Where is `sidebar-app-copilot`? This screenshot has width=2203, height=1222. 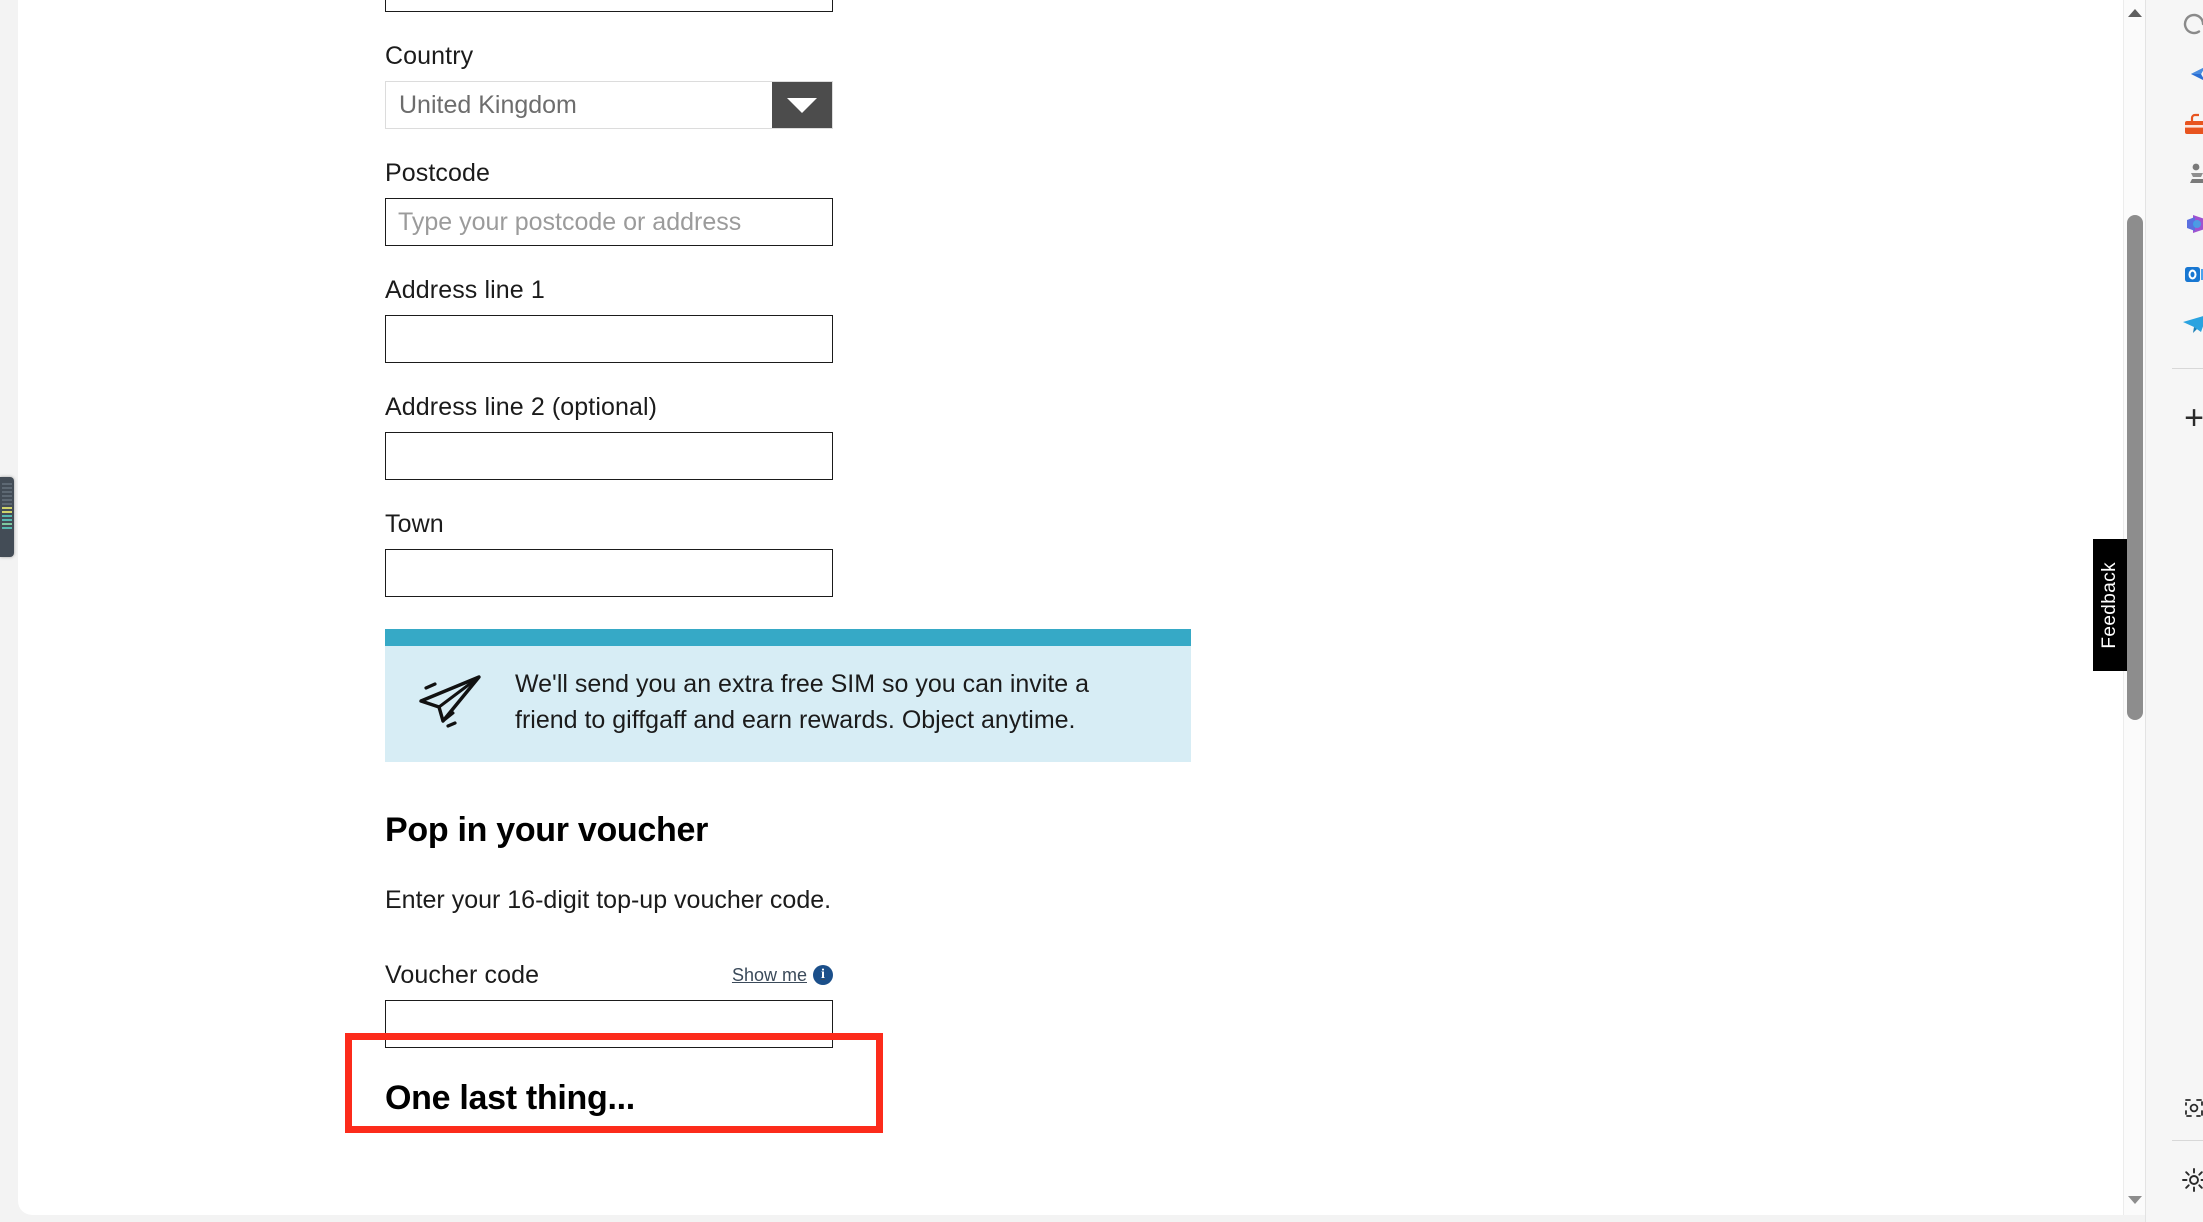 sidebar-app-copilot is located at coordinates (2187, 24).